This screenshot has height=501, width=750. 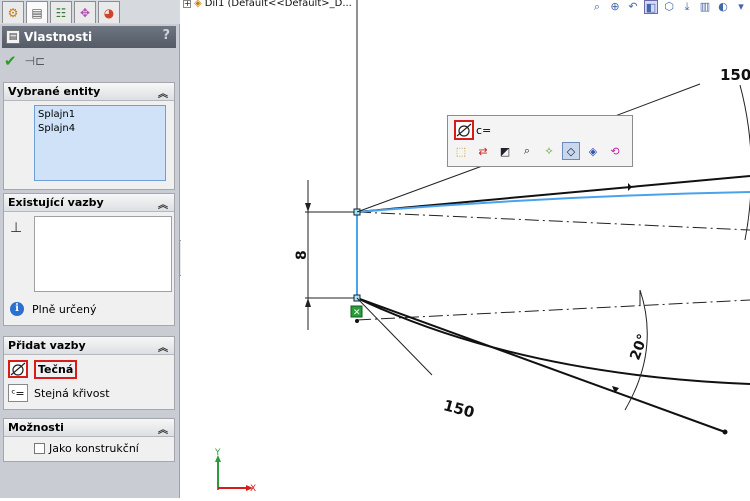 What do you see at coordinates (615, 7) in the screenshot?
I see `zoom-area-icon: ⊕` at bounding box center [615, 7].